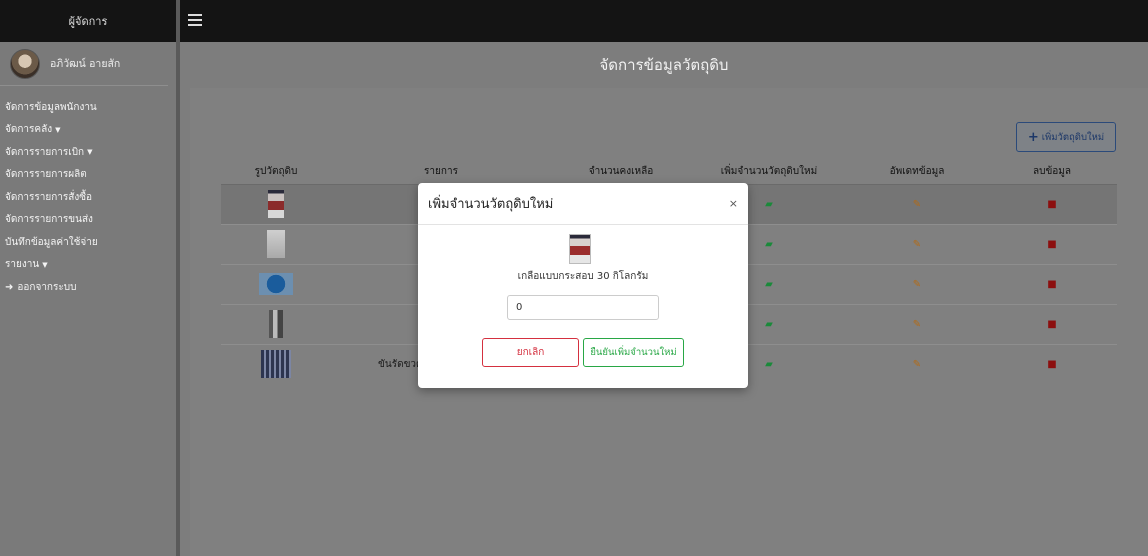 The image size is (1148, 556). Describe the element at coordinates (1073, 137) in the screenshot. I see `add-material-label: เพิ่มวัตถุดิบใหม่` at that location.